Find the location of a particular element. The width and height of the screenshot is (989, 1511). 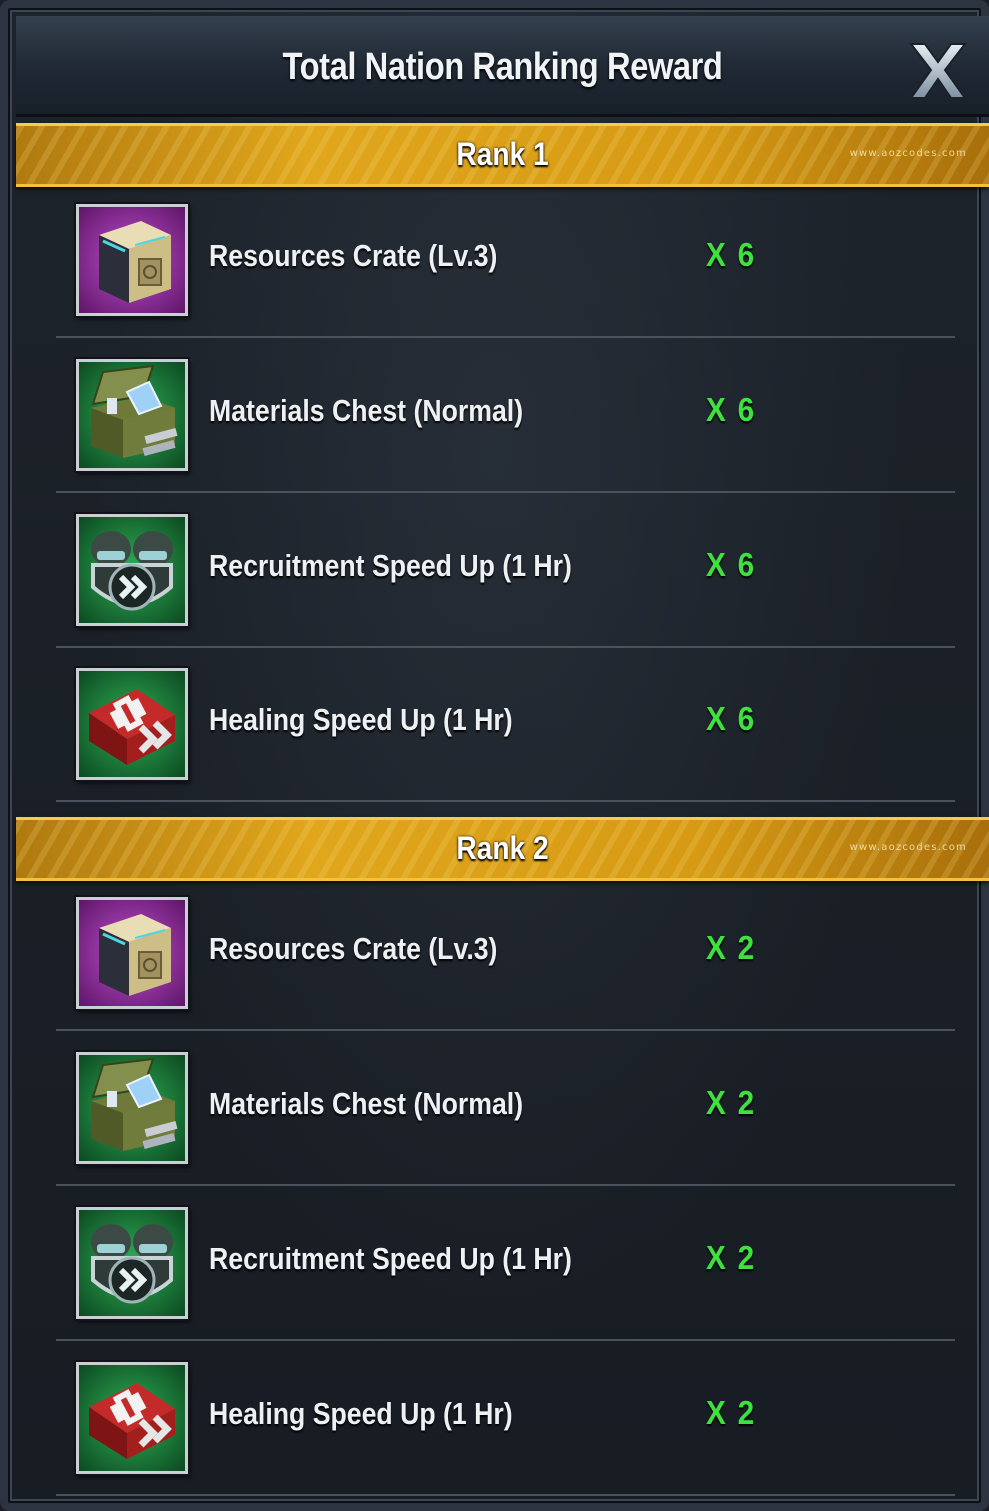

dialog-header: Total Nation Ranking Reward is located at coordinates (502, 66).